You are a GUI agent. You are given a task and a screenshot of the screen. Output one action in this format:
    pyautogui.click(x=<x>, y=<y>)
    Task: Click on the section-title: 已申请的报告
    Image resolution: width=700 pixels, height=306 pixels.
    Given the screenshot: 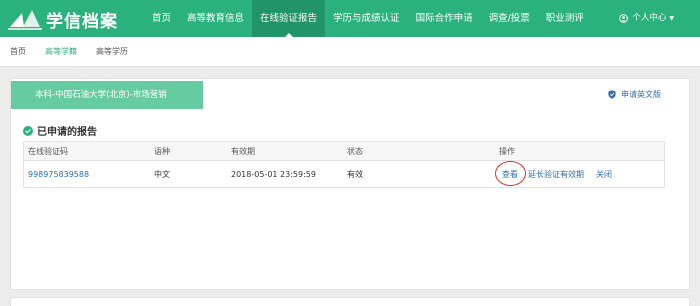 What is the action you would take?
    pyautogui.click(x=60, y=130)
    